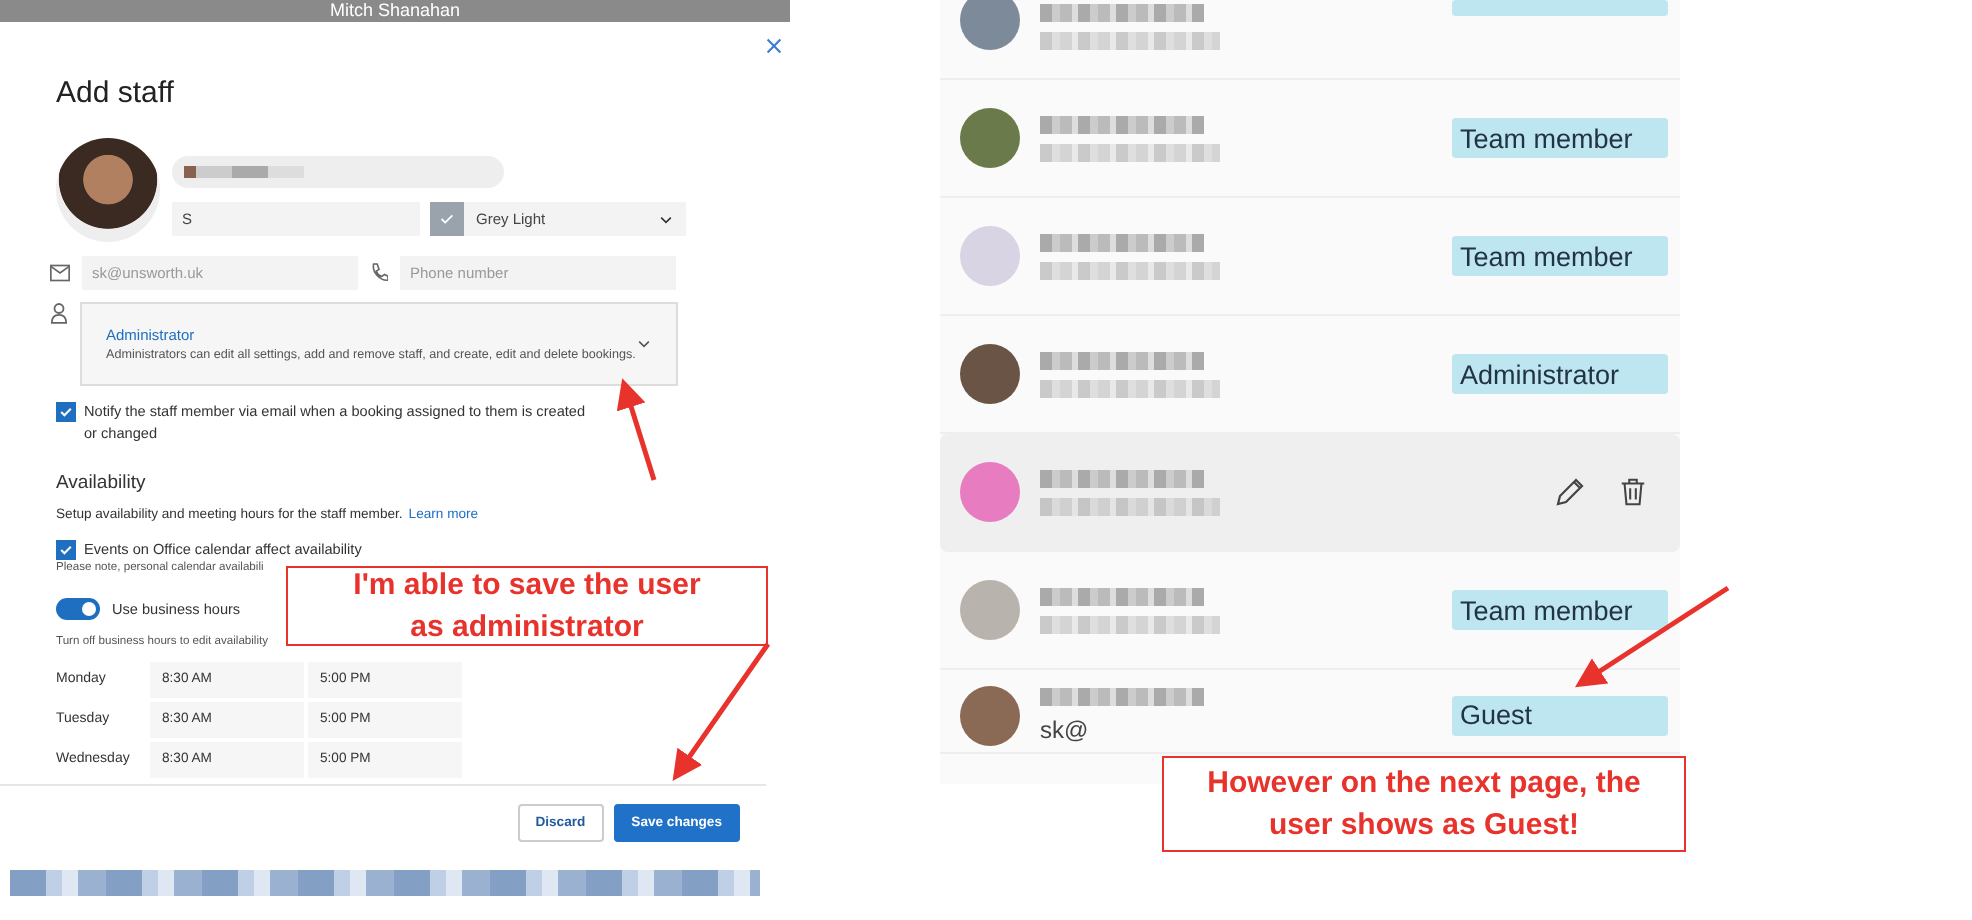 This screenshot has height=920, width=1972. I want to click on staff-email: sk@, so click(1065, 729).